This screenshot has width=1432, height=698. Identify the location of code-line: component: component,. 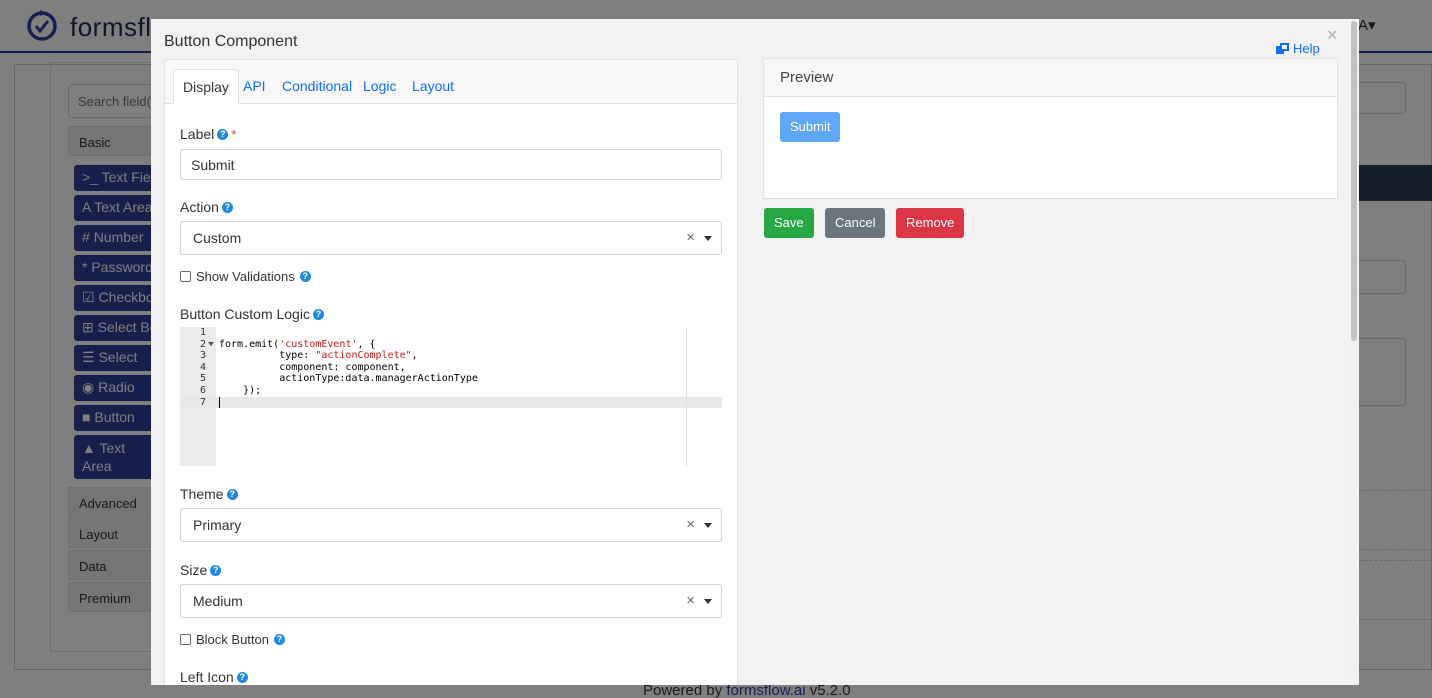
(312, 367).